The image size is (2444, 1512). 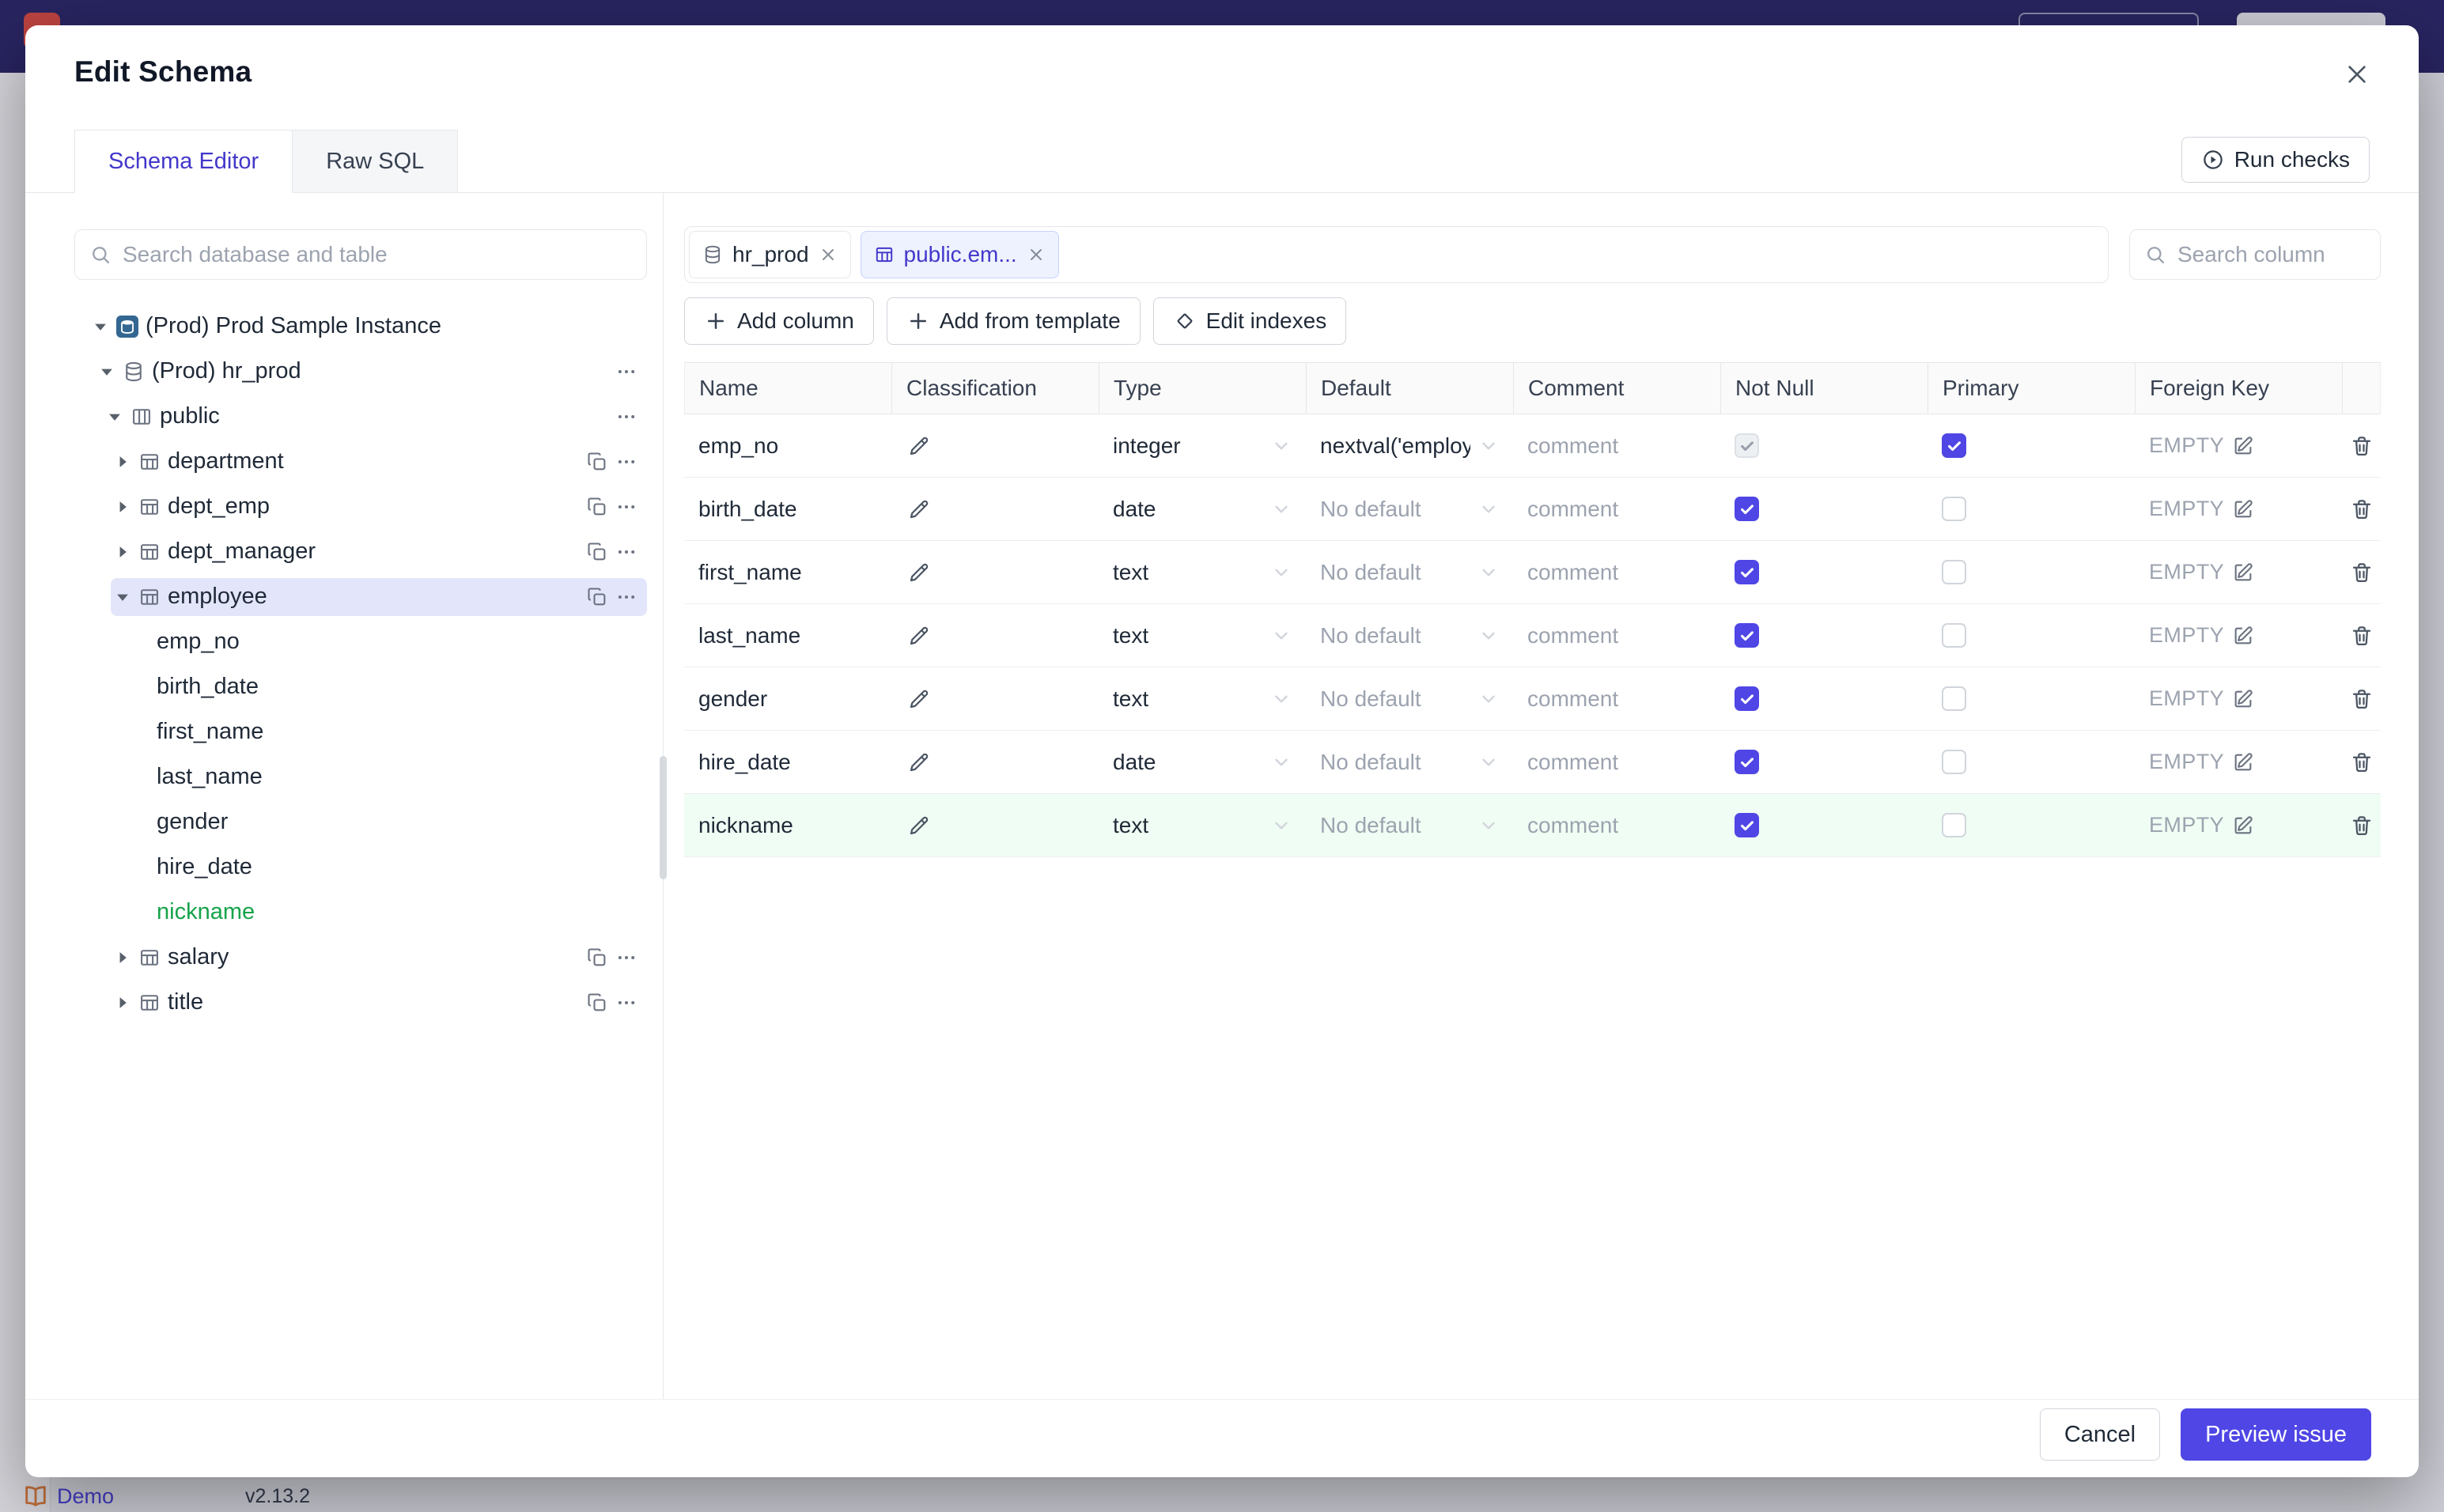 I want to click on tree-item-prod-prod-sample-instance: (Prod) Prod Sample Instance, so click(x=360, y=327).